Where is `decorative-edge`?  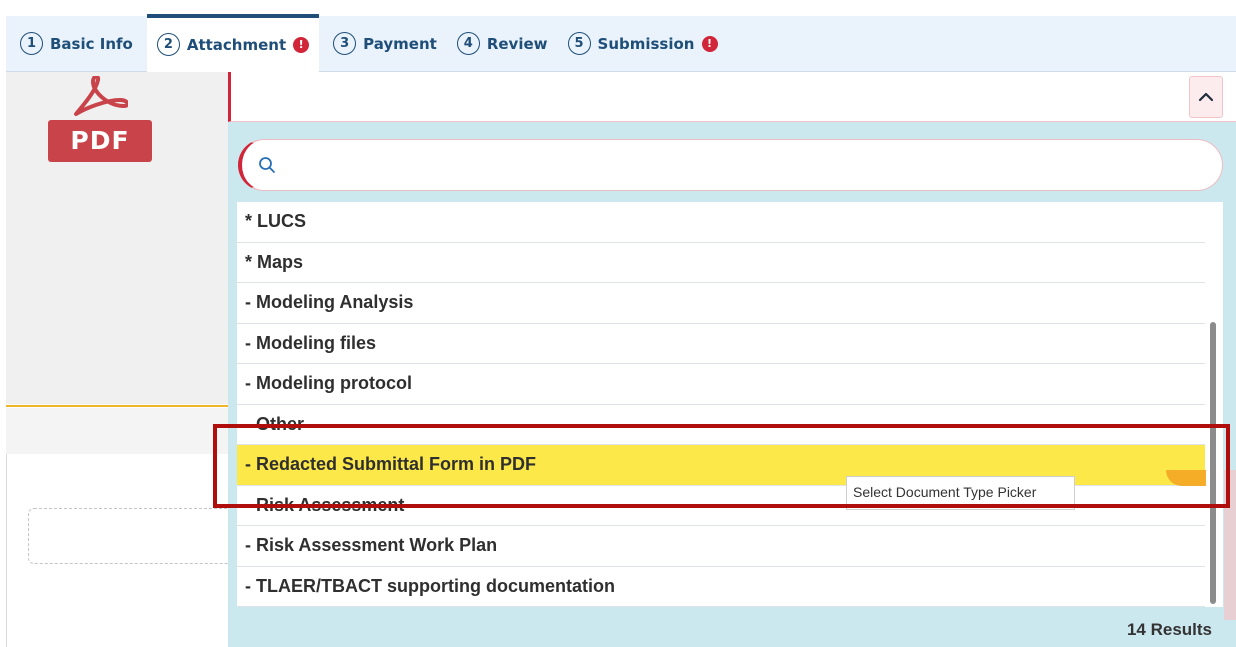
decorative-edge is located at coordinates (1230, 545).